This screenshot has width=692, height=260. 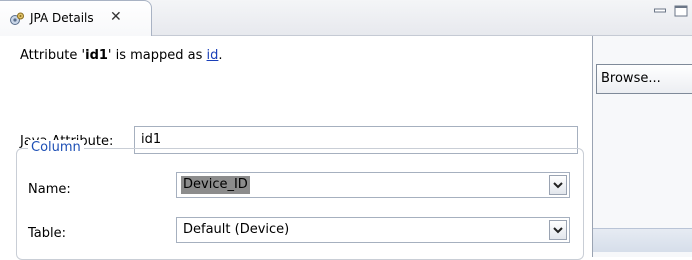 I want to click on mapping-description: Attribute 'id1' is mapped as id., so click(x=121, y=55).